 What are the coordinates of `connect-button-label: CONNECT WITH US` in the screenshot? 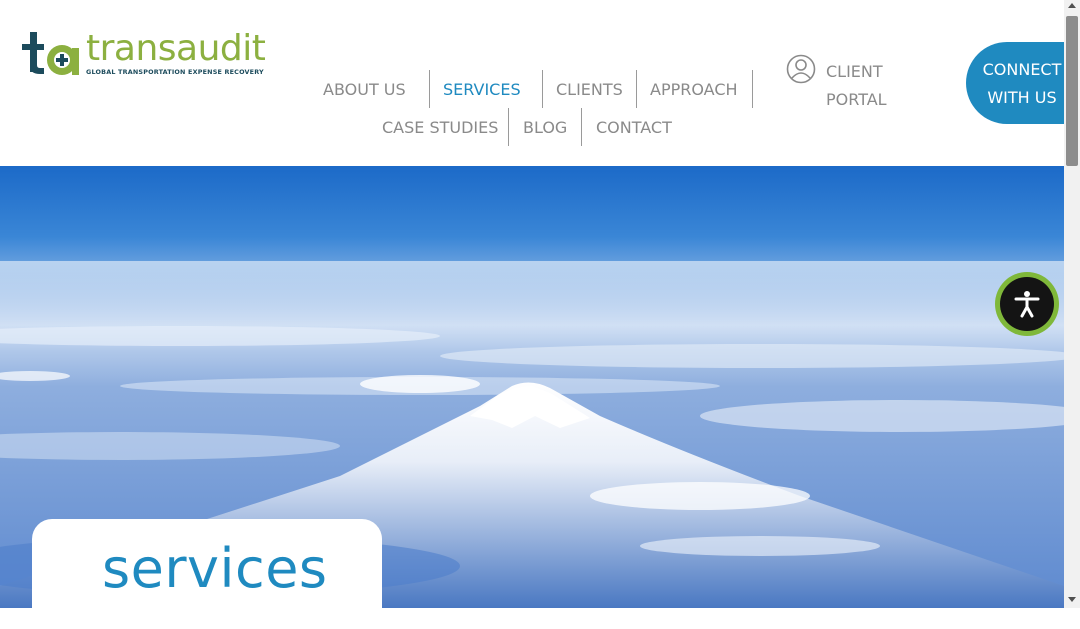 It's located at (1022, 84).